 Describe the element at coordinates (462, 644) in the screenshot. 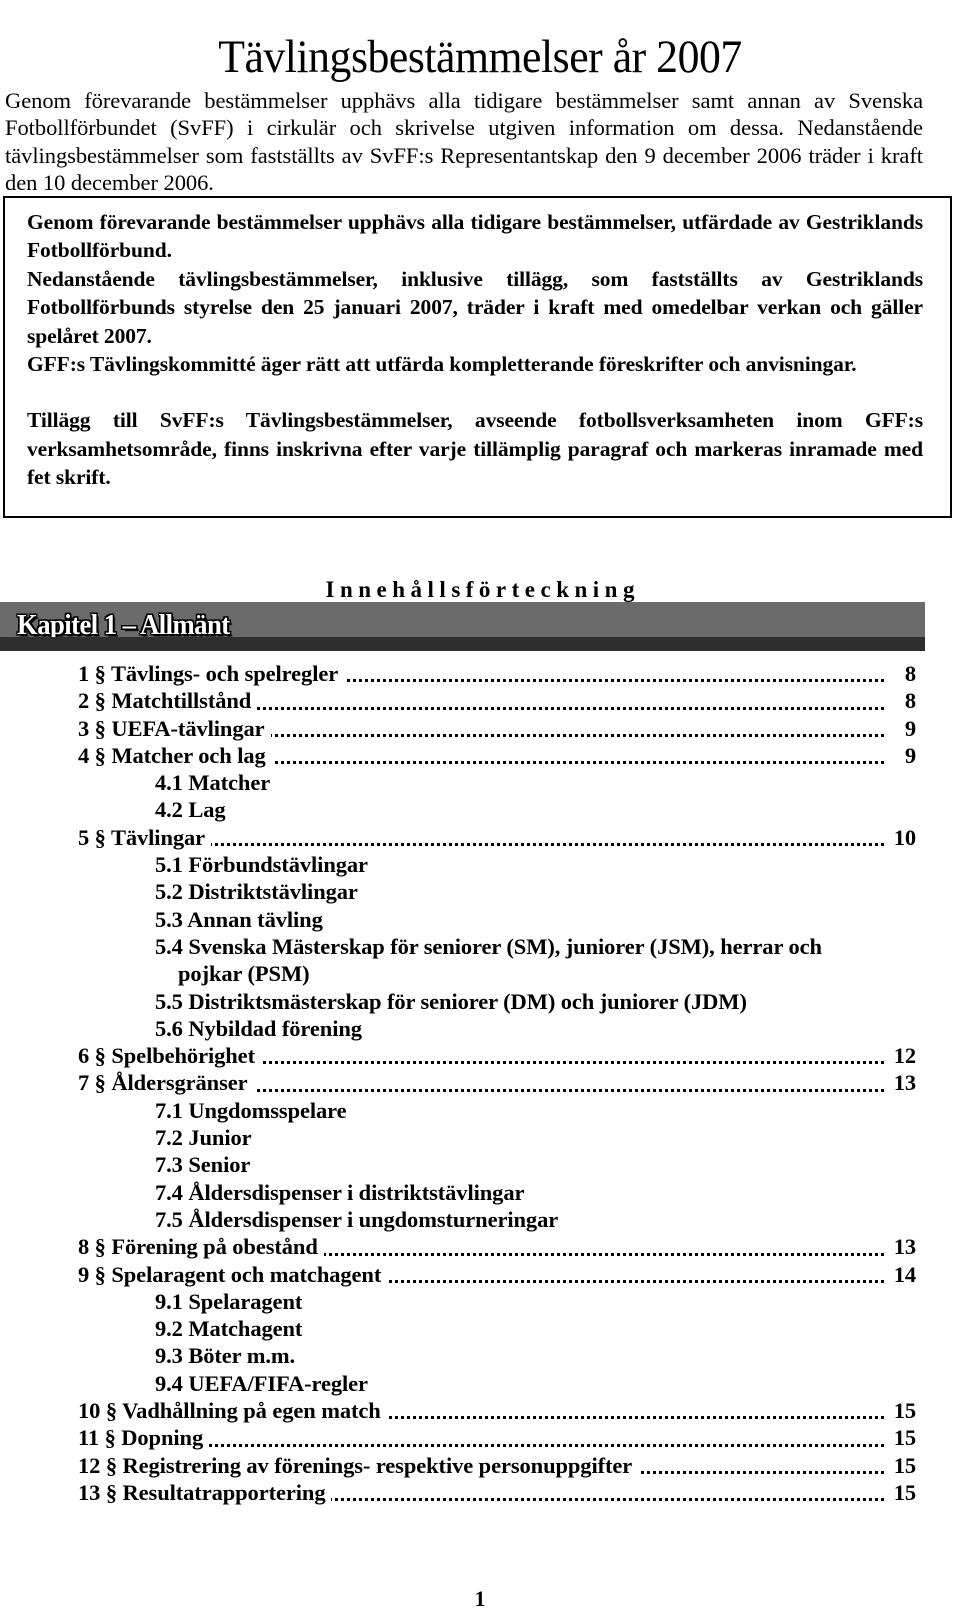

I see `chapter-banner-dark-band` at that location.